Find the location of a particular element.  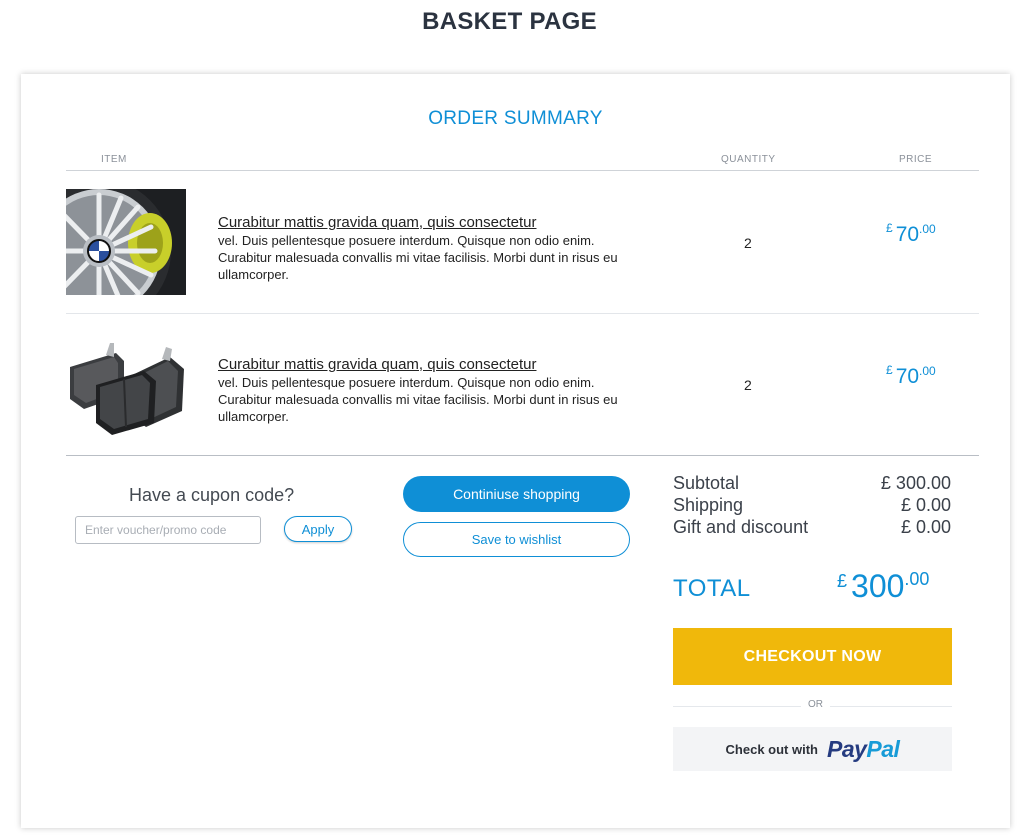

total-decimal: .00 is located at coordinates (917, 579).